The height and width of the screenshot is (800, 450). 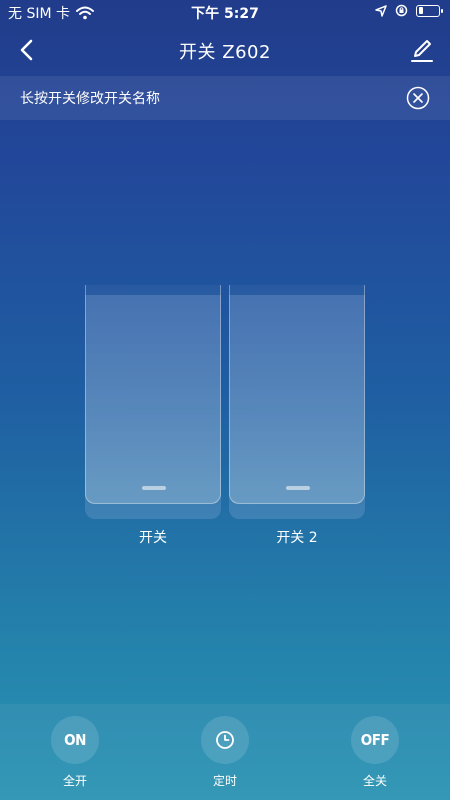 I want to click on tip-text: 长按开关修改开关名称, so click(x=90, y=99).